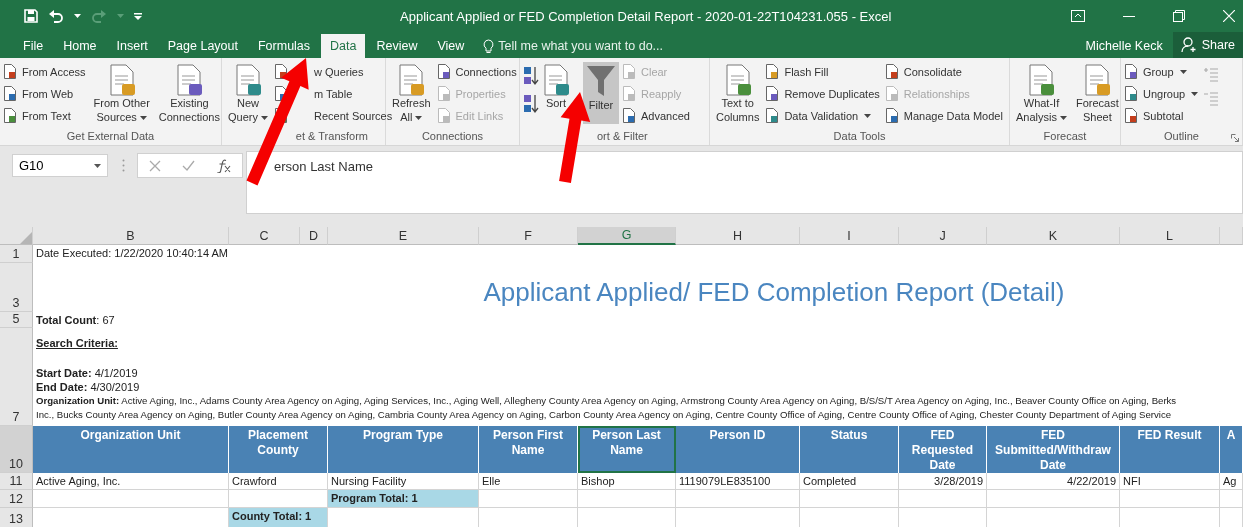  Describe the element at coordinates (665, 115) in the screenshot. I see `ribbon-button: Advanced` at that location.